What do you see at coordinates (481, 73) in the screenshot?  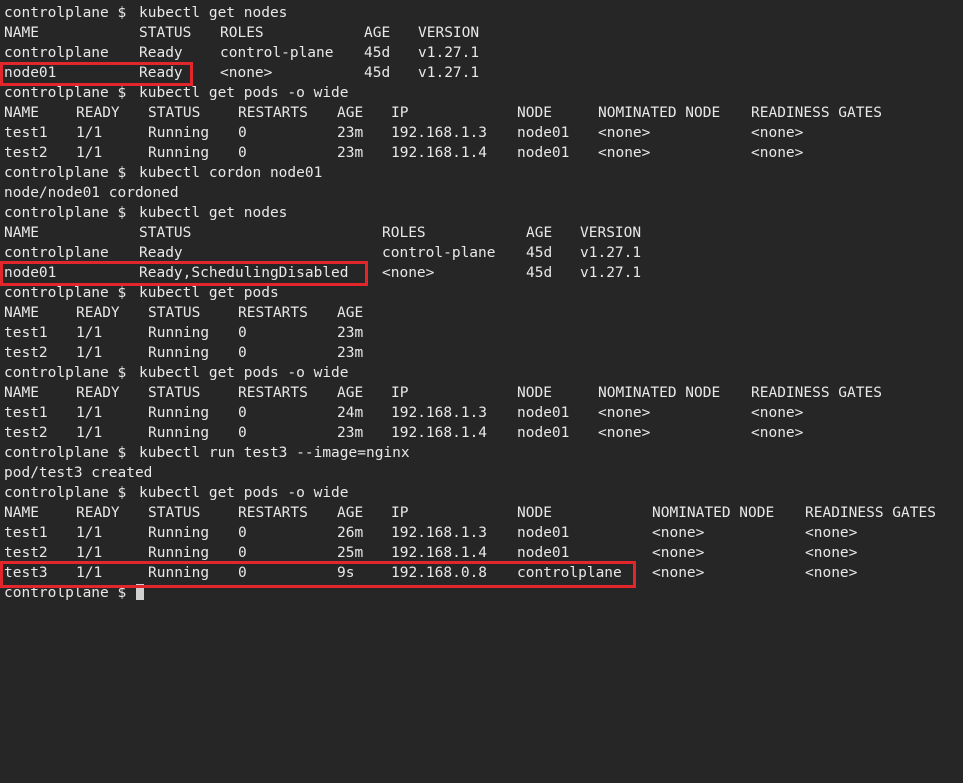 I see `table-row: node01 Ready <none> 45d v1.27.1` at bounding box center [481, 73].